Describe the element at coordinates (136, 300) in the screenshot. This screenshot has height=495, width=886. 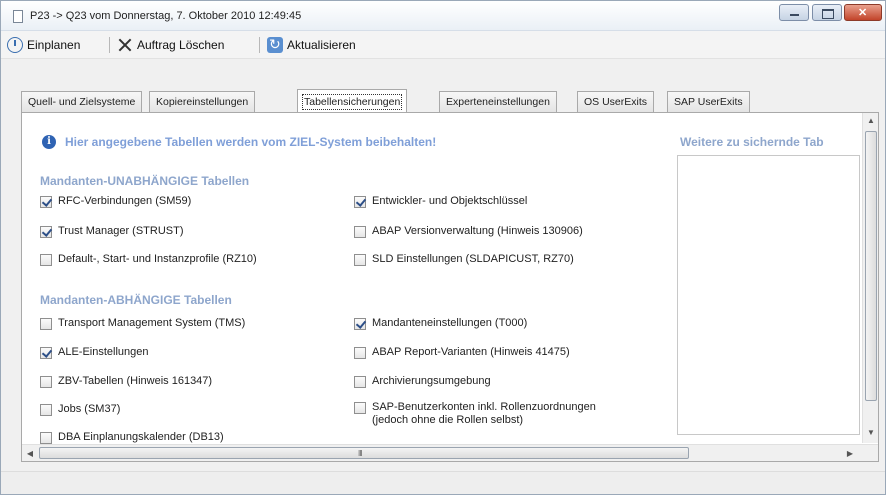
I see `dependent-tables-heading: Mandanten-ABHÄNGIGE Tabellen` at that location.